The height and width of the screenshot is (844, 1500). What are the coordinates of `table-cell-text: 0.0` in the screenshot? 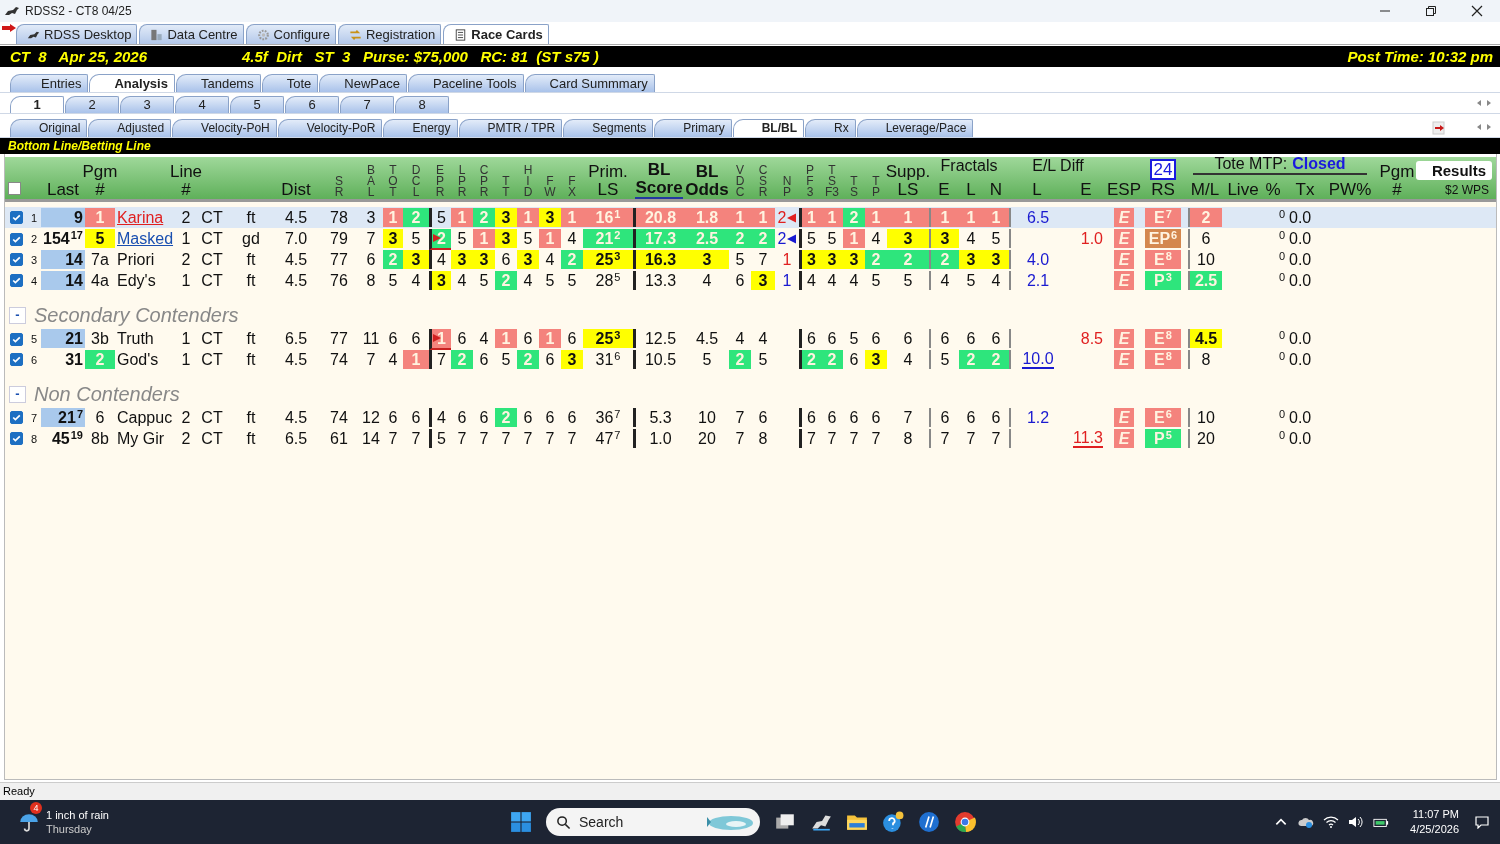 It's located at (1300, 280).